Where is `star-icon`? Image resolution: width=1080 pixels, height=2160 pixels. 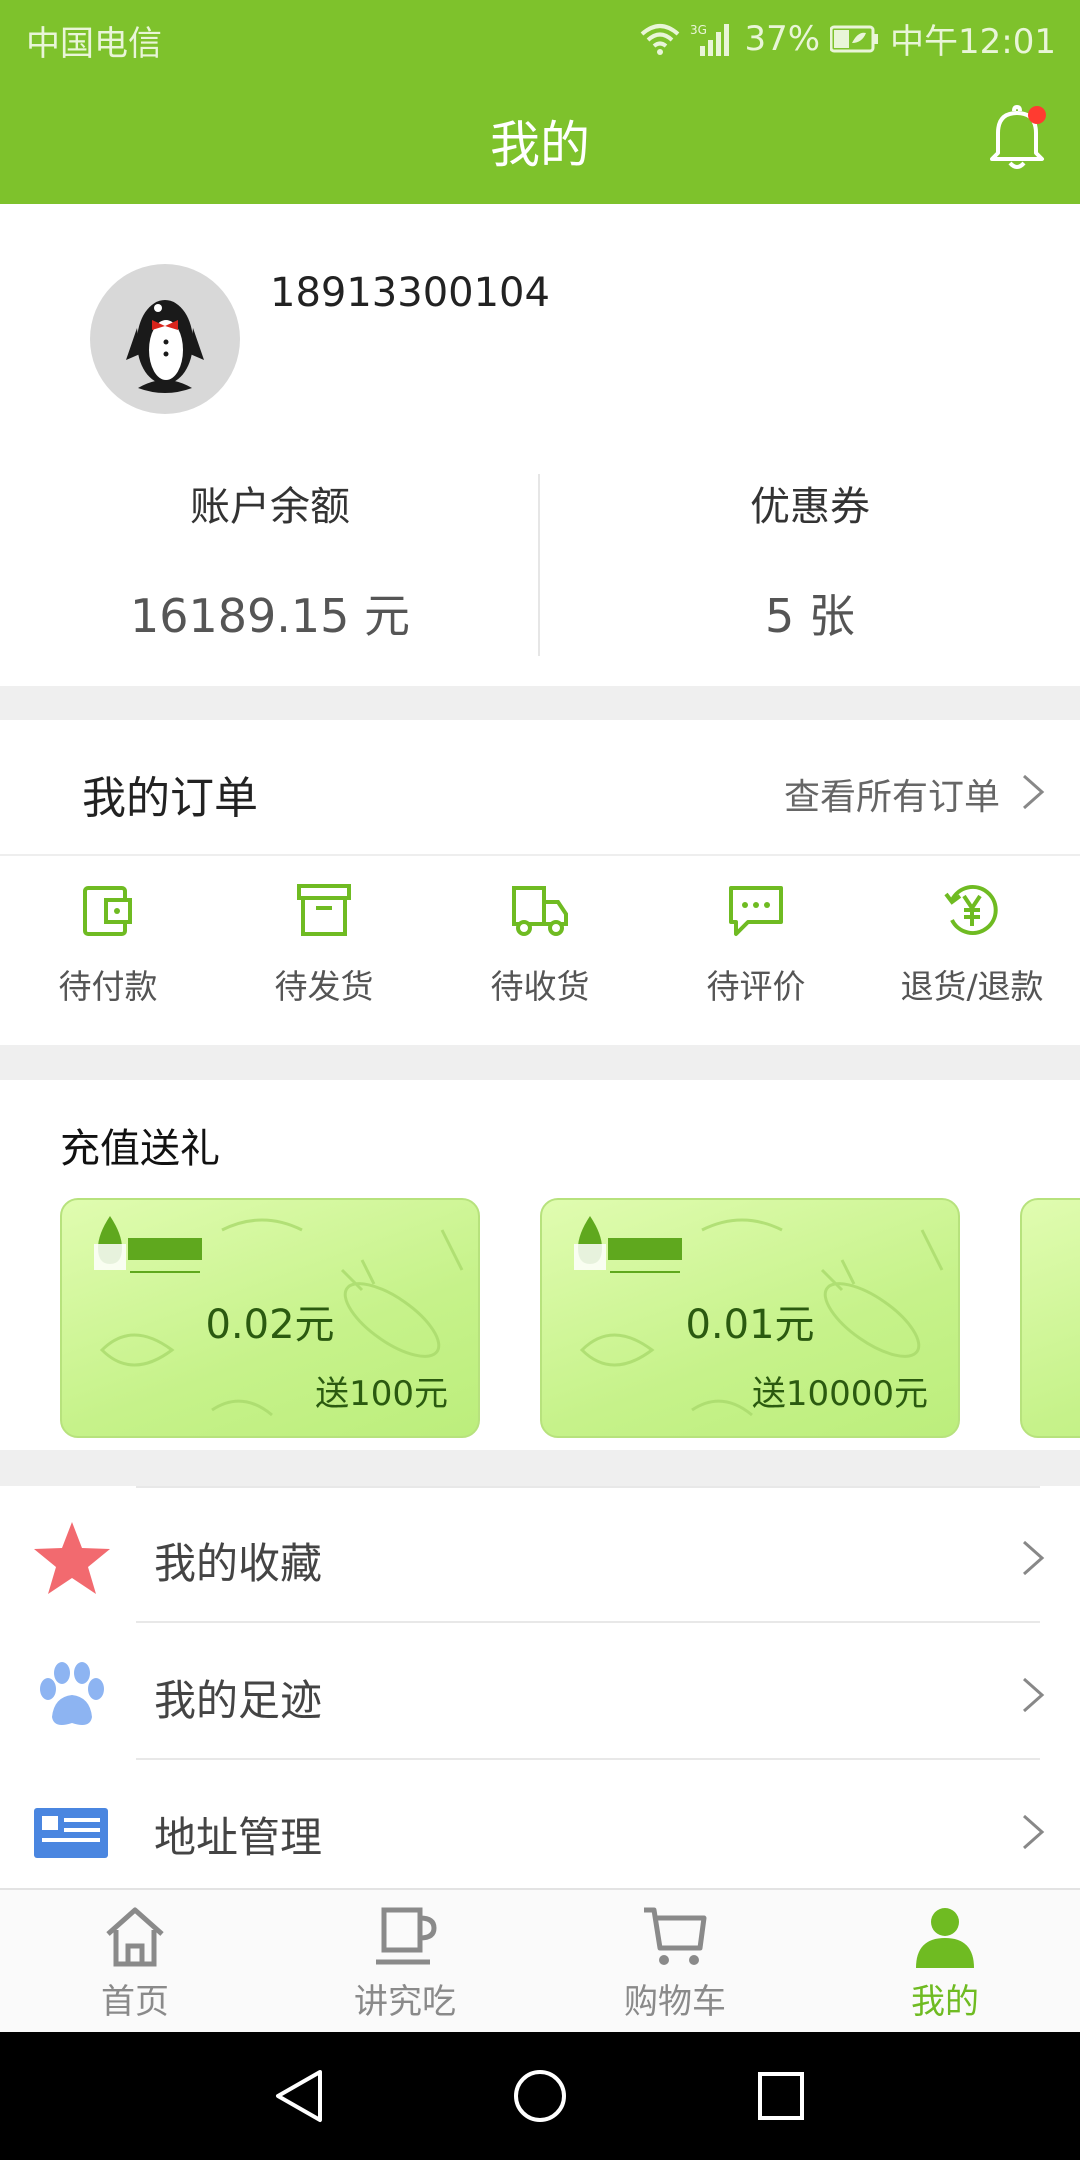
star-icon is located at coordinates (72, 1558).